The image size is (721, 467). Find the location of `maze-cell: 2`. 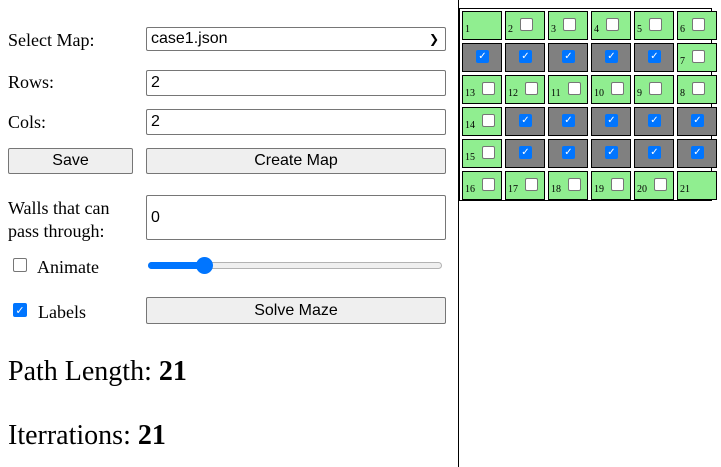

maze-cell: 2 is located at coordinates (525, 25).